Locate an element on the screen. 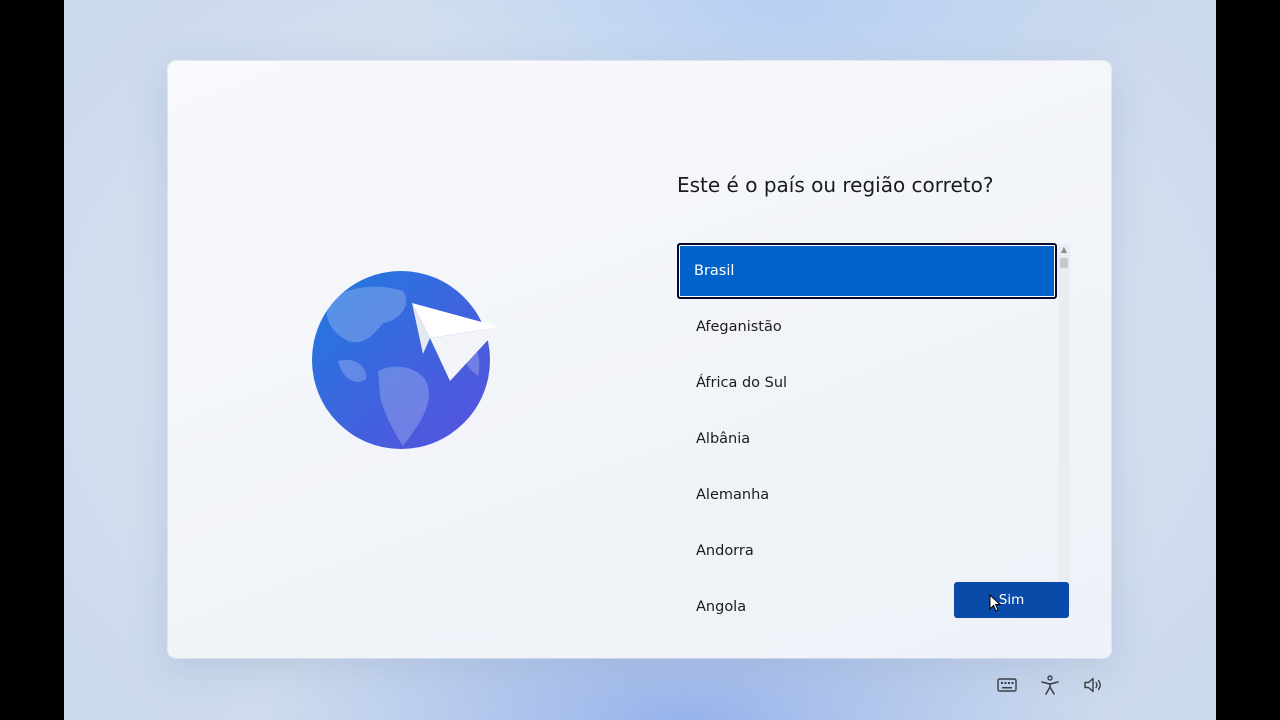  scroll-up-icon: ▲ is located at coordinates (1064, 250).